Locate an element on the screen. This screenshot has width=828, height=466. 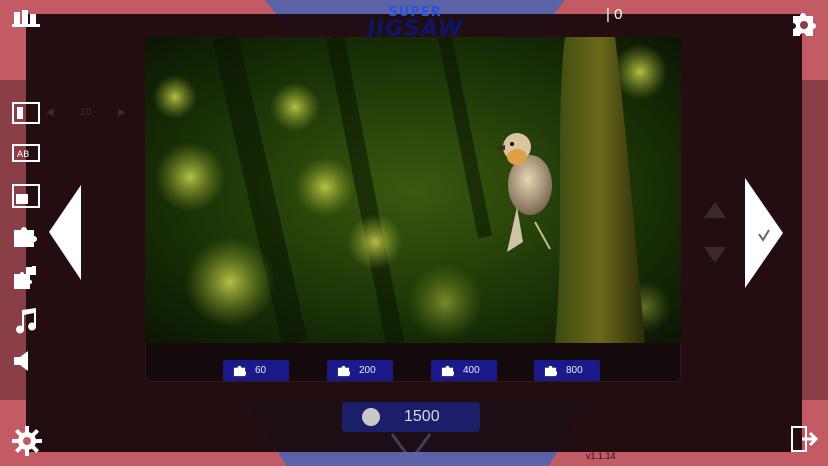
coin-icon is located at coordinates (371, 417).